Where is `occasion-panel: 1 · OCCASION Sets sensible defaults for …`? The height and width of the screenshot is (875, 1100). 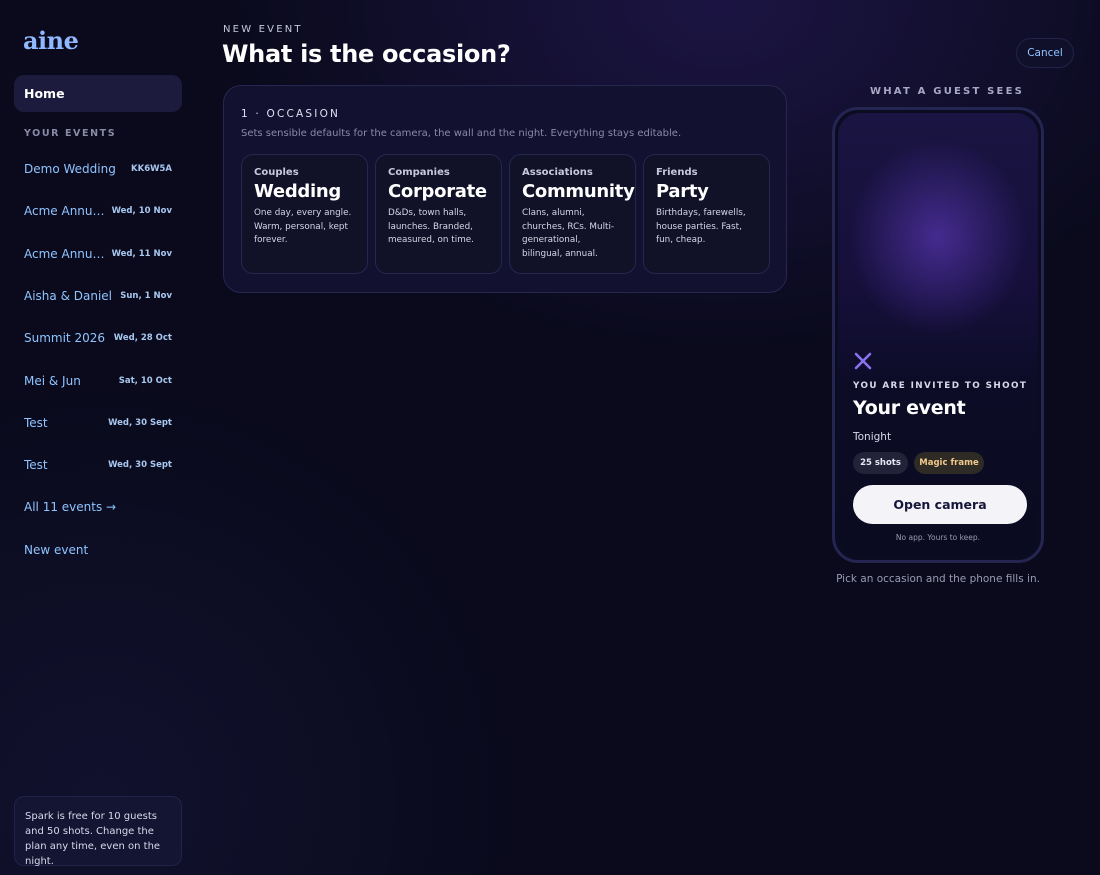 occasion-panel: 1 · OCCASION Sets sensible defaults for … is located at coordinates (505, 189).